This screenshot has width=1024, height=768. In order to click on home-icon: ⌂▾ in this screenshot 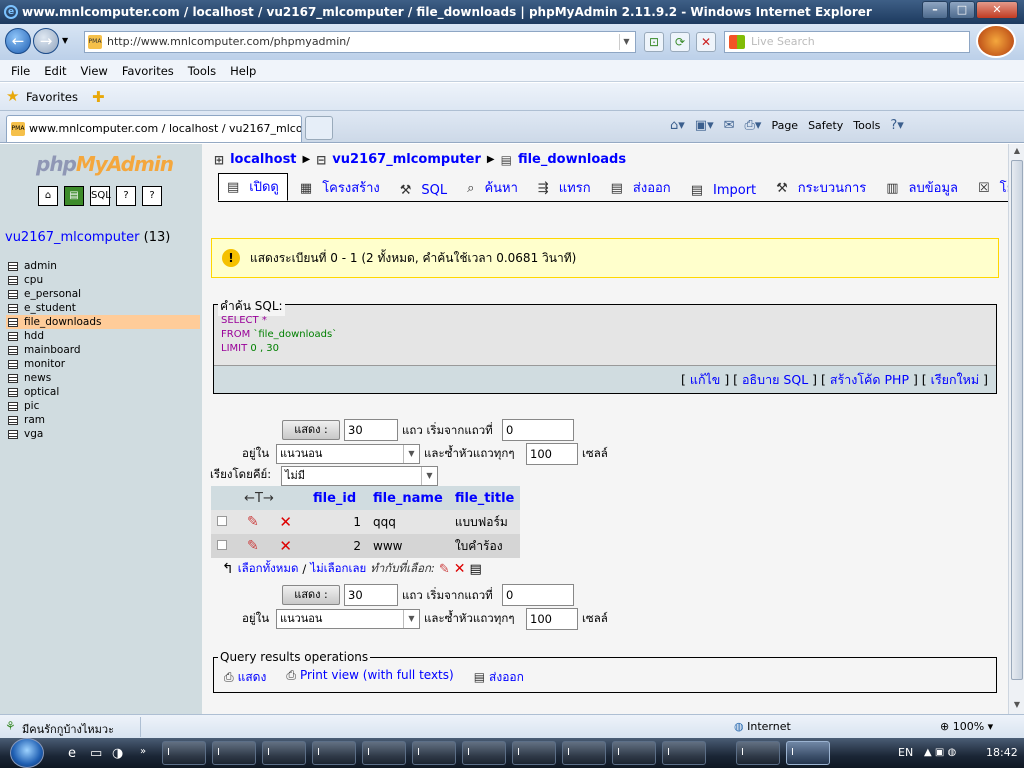, I will do `click(677, 125)`.